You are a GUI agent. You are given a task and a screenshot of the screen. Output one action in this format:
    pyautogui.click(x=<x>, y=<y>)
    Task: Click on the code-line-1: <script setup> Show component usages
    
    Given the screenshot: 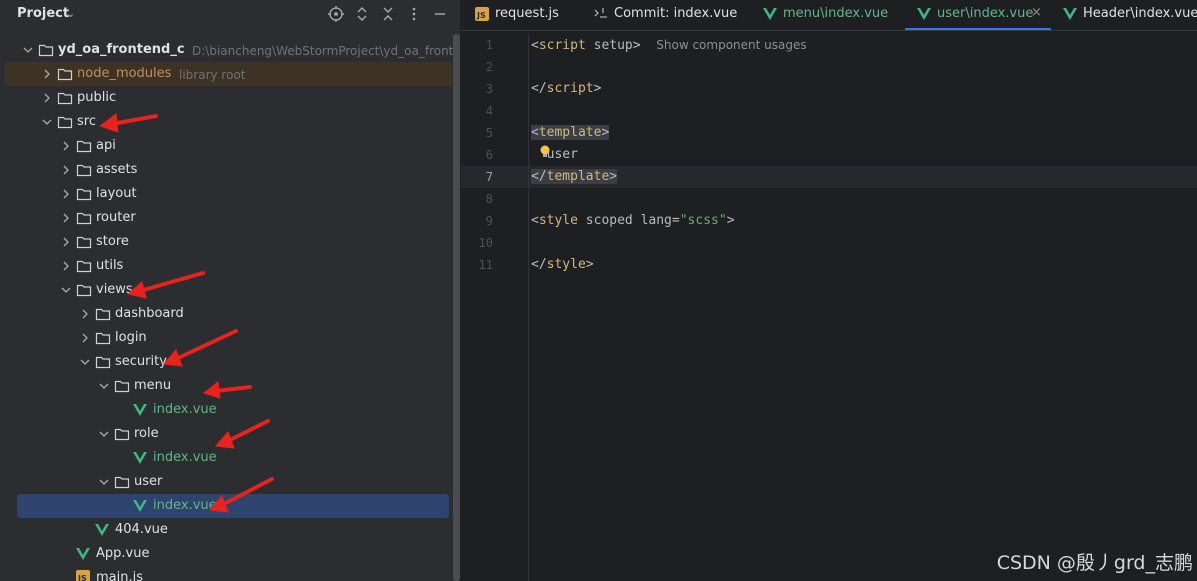 What is the action you would take?
    pyautogui.click(x=669, y=45)
    